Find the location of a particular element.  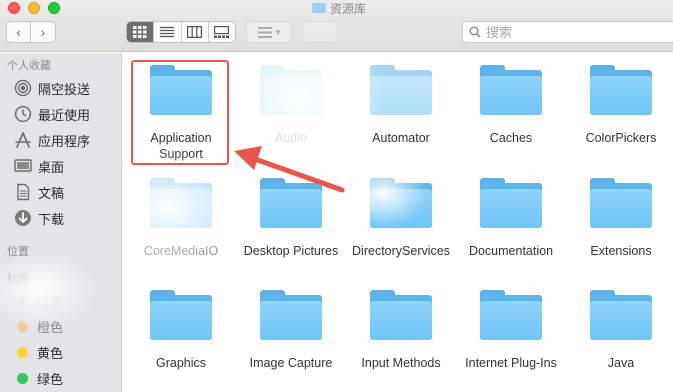

downloads-icon is located at coordinates (23, 218).